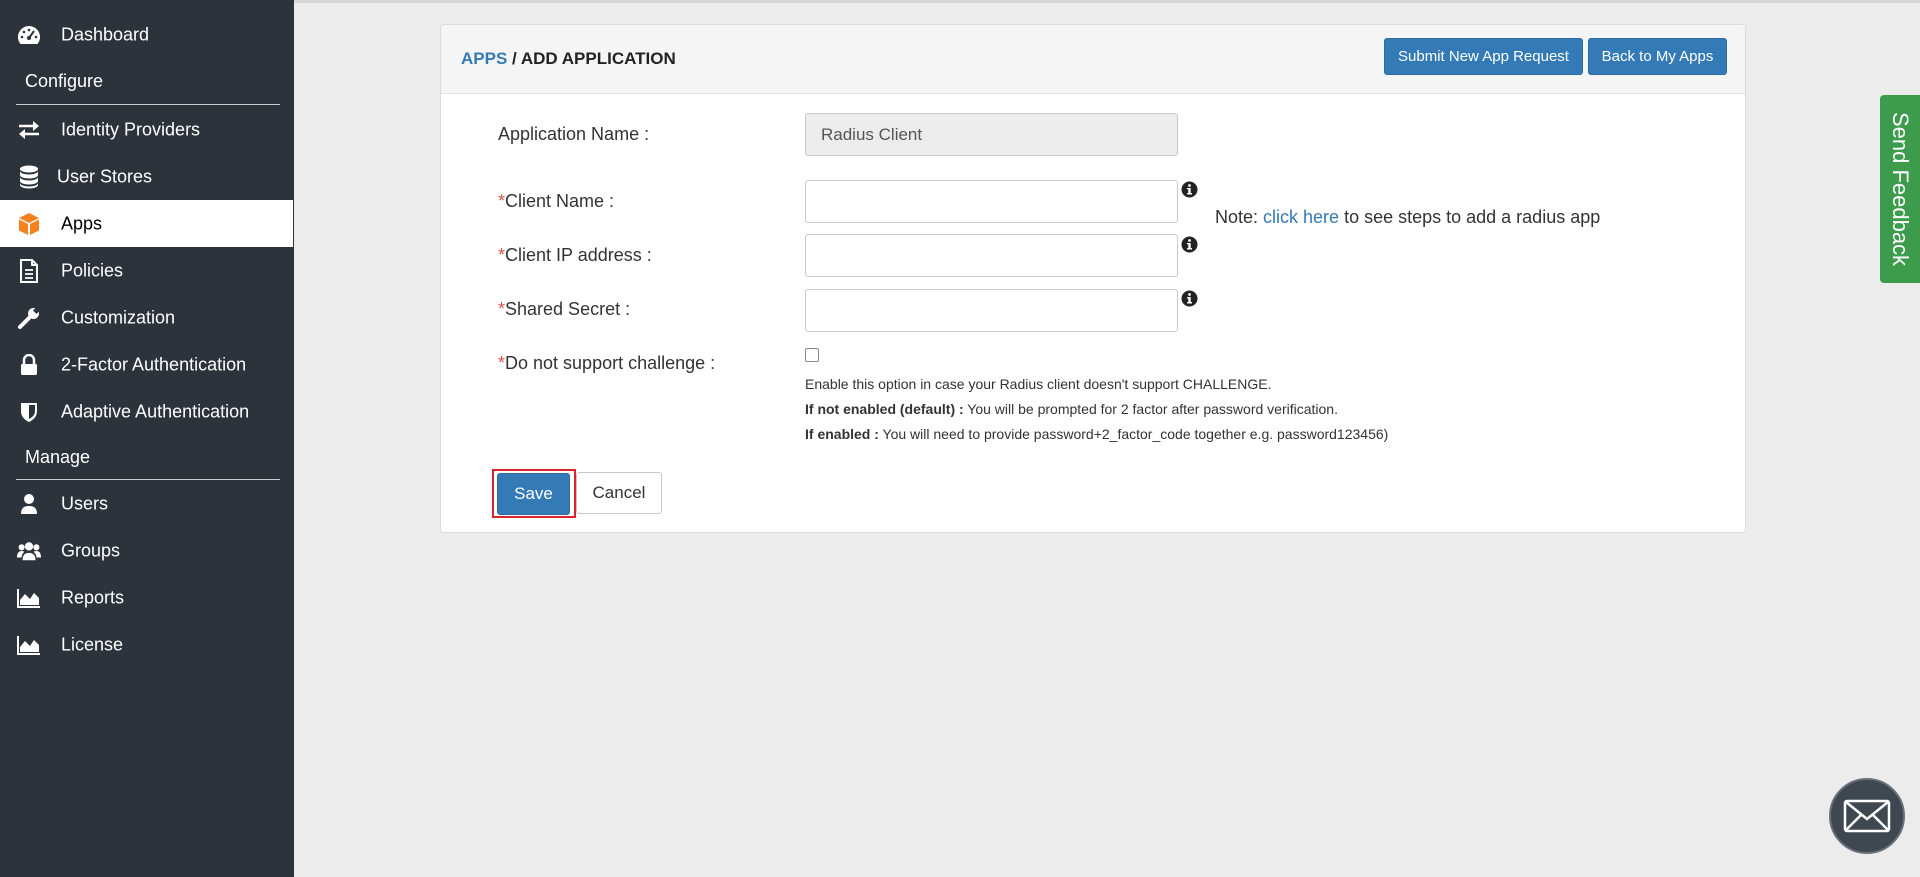 This screenshot has width=1920, height=877. I want to click on users-group-icon, so click(29, 551).